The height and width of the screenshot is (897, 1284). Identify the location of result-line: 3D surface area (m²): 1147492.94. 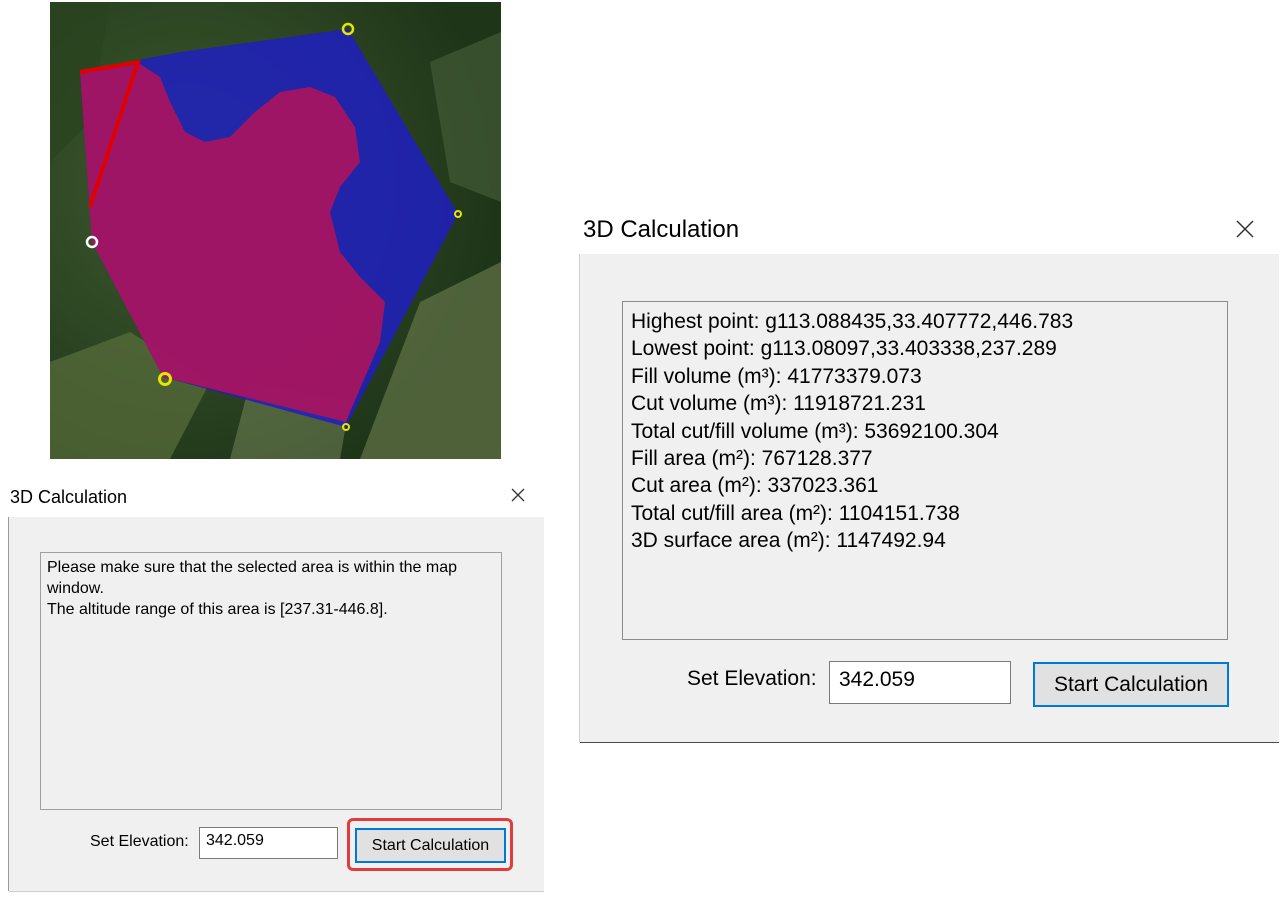
(788, 541).